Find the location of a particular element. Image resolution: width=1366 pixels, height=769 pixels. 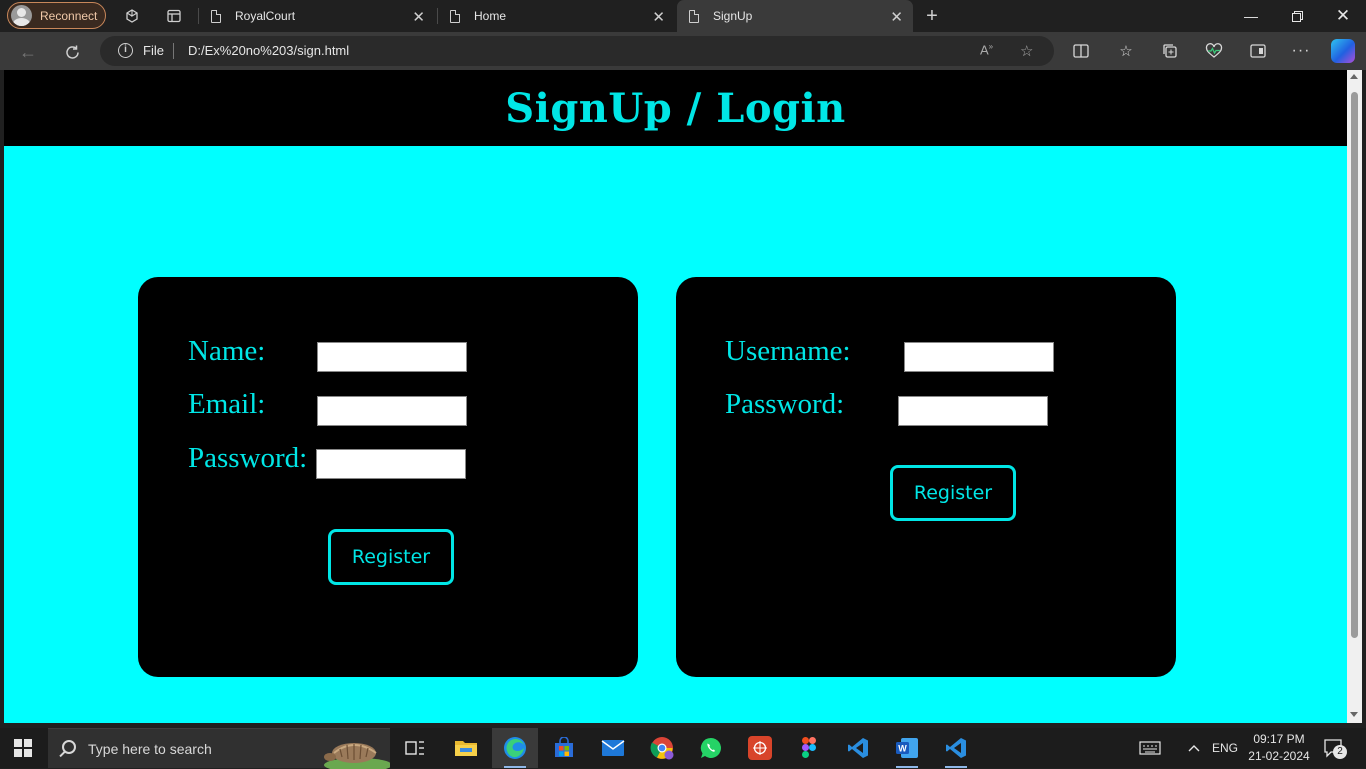

figma-icon is located at coordinates (809, 748).